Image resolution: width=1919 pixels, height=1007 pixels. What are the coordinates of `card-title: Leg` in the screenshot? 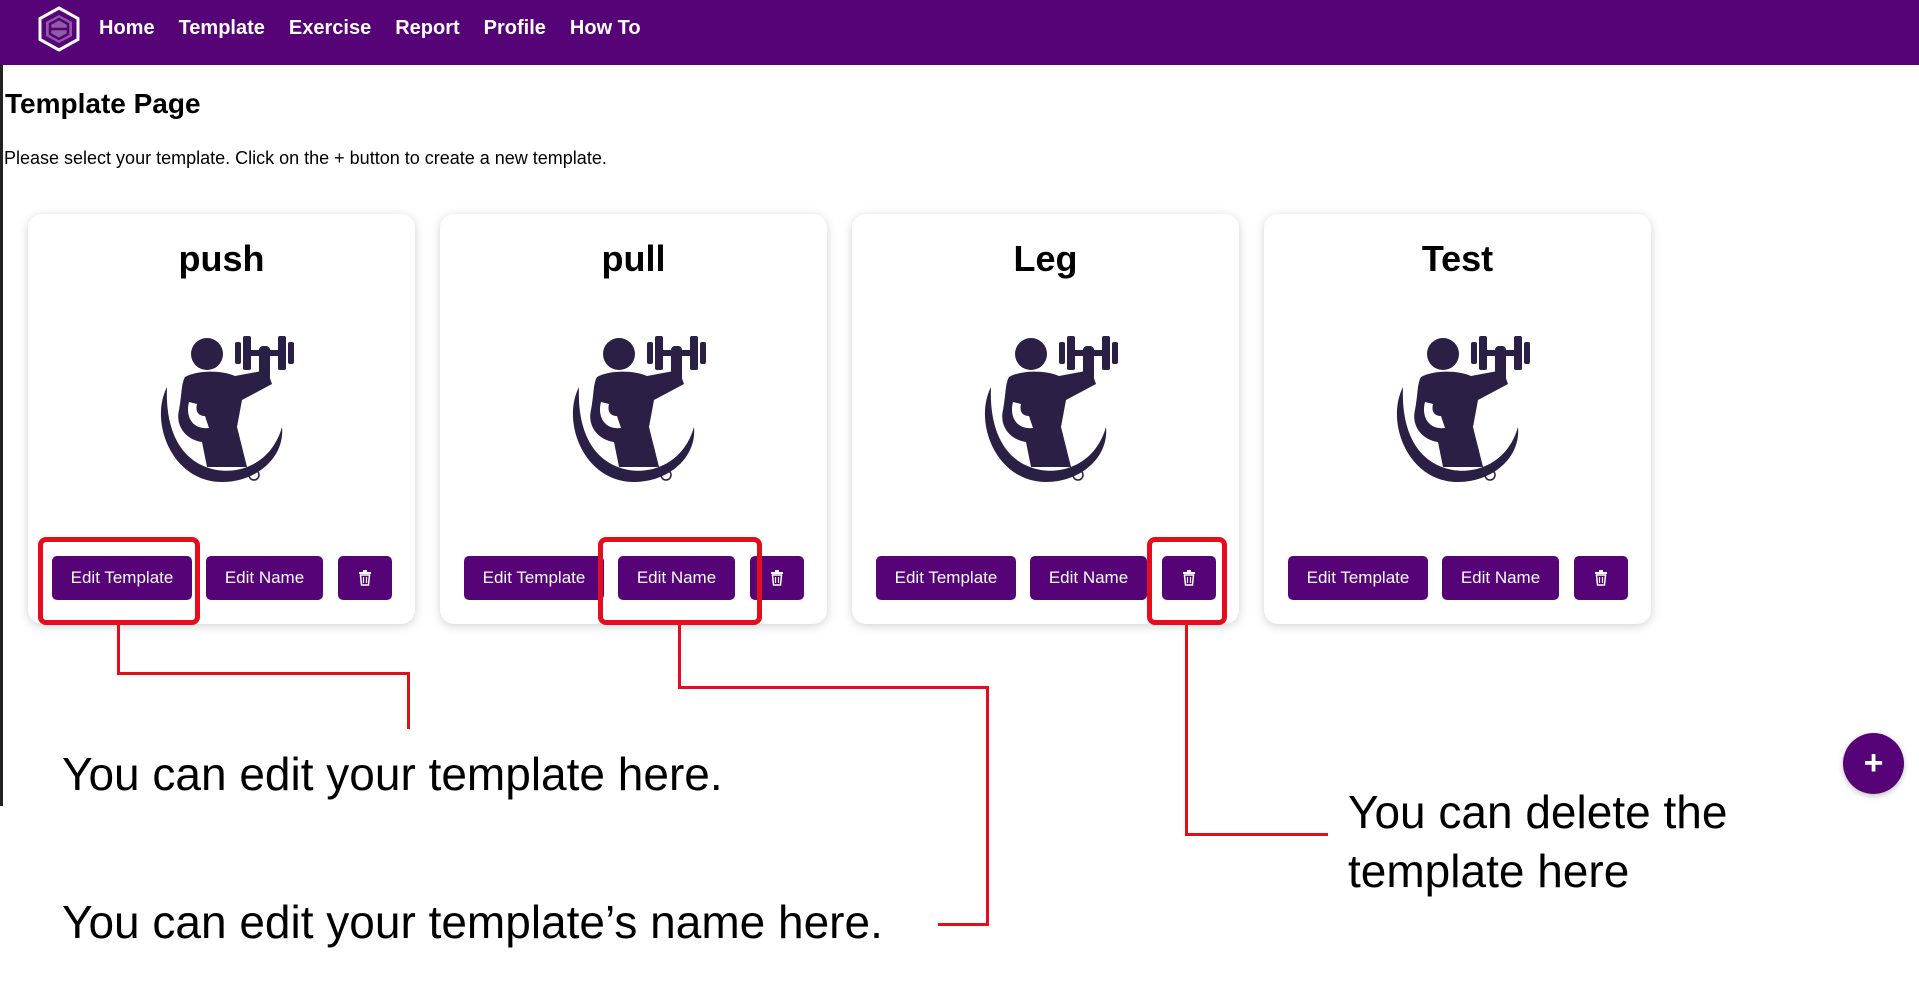 It's located at (1045, 258).